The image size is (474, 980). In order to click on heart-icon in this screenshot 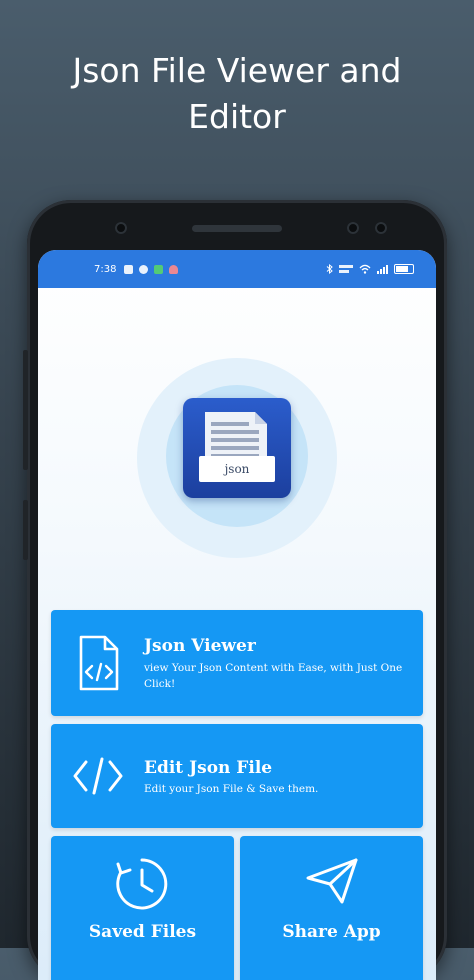, I will do `click(174, 269)`.